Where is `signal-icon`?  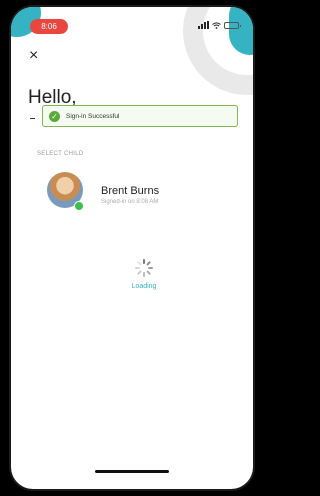
signal-icon is located at coordinates (203, 25).